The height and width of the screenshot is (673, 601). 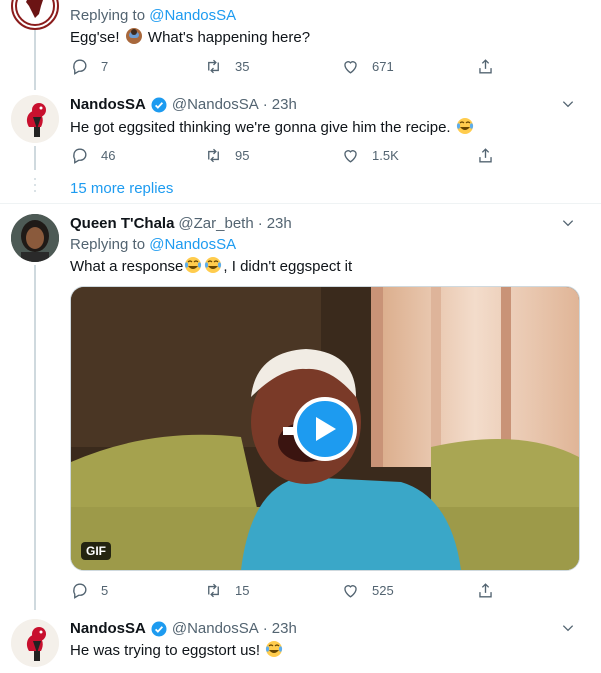 I want to click on tweet-text: What a response , I didn't eggspect it, so click(x=211, y=266).